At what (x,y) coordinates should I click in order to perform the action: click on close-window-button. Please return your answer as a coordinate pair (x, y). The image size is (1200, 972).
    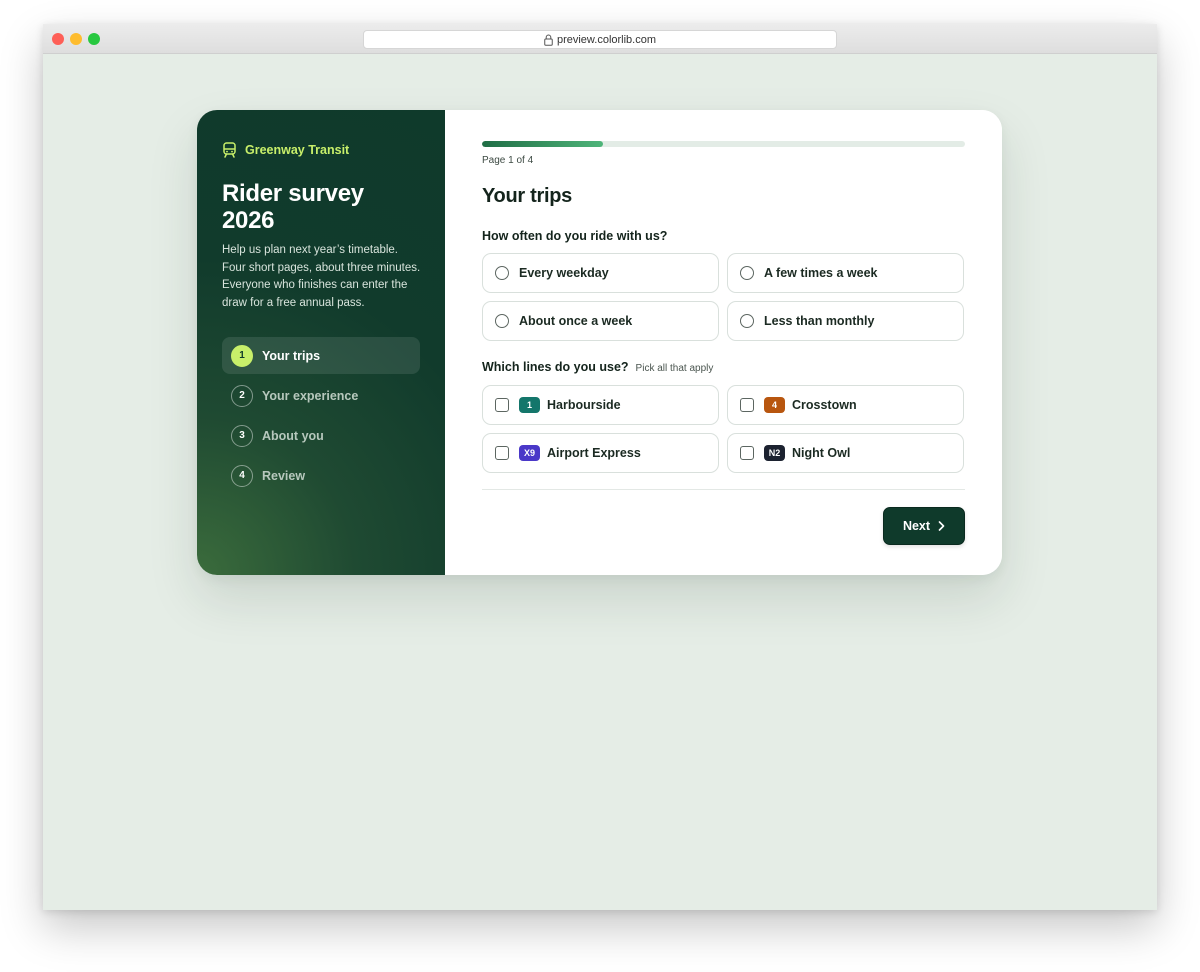
    Looking at the image, I should click on (58, 39).